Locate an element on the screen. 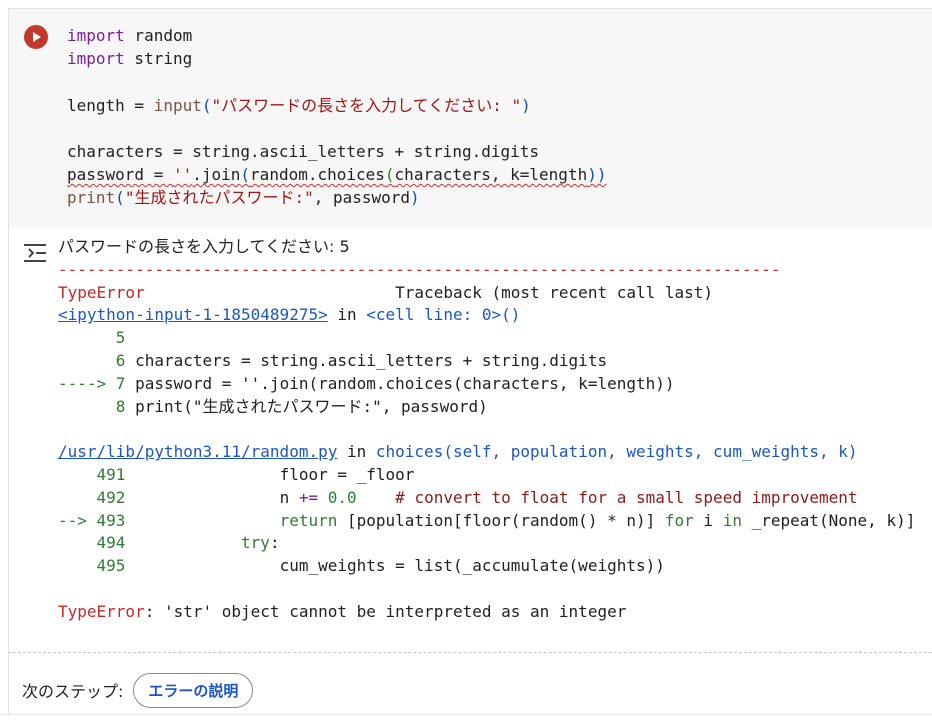 Image resolution: width=932 pixels, height=722 pixels. tb1-line-8: 8 print("生成されたパスワード:", password) is located at coordinates (301, 406).